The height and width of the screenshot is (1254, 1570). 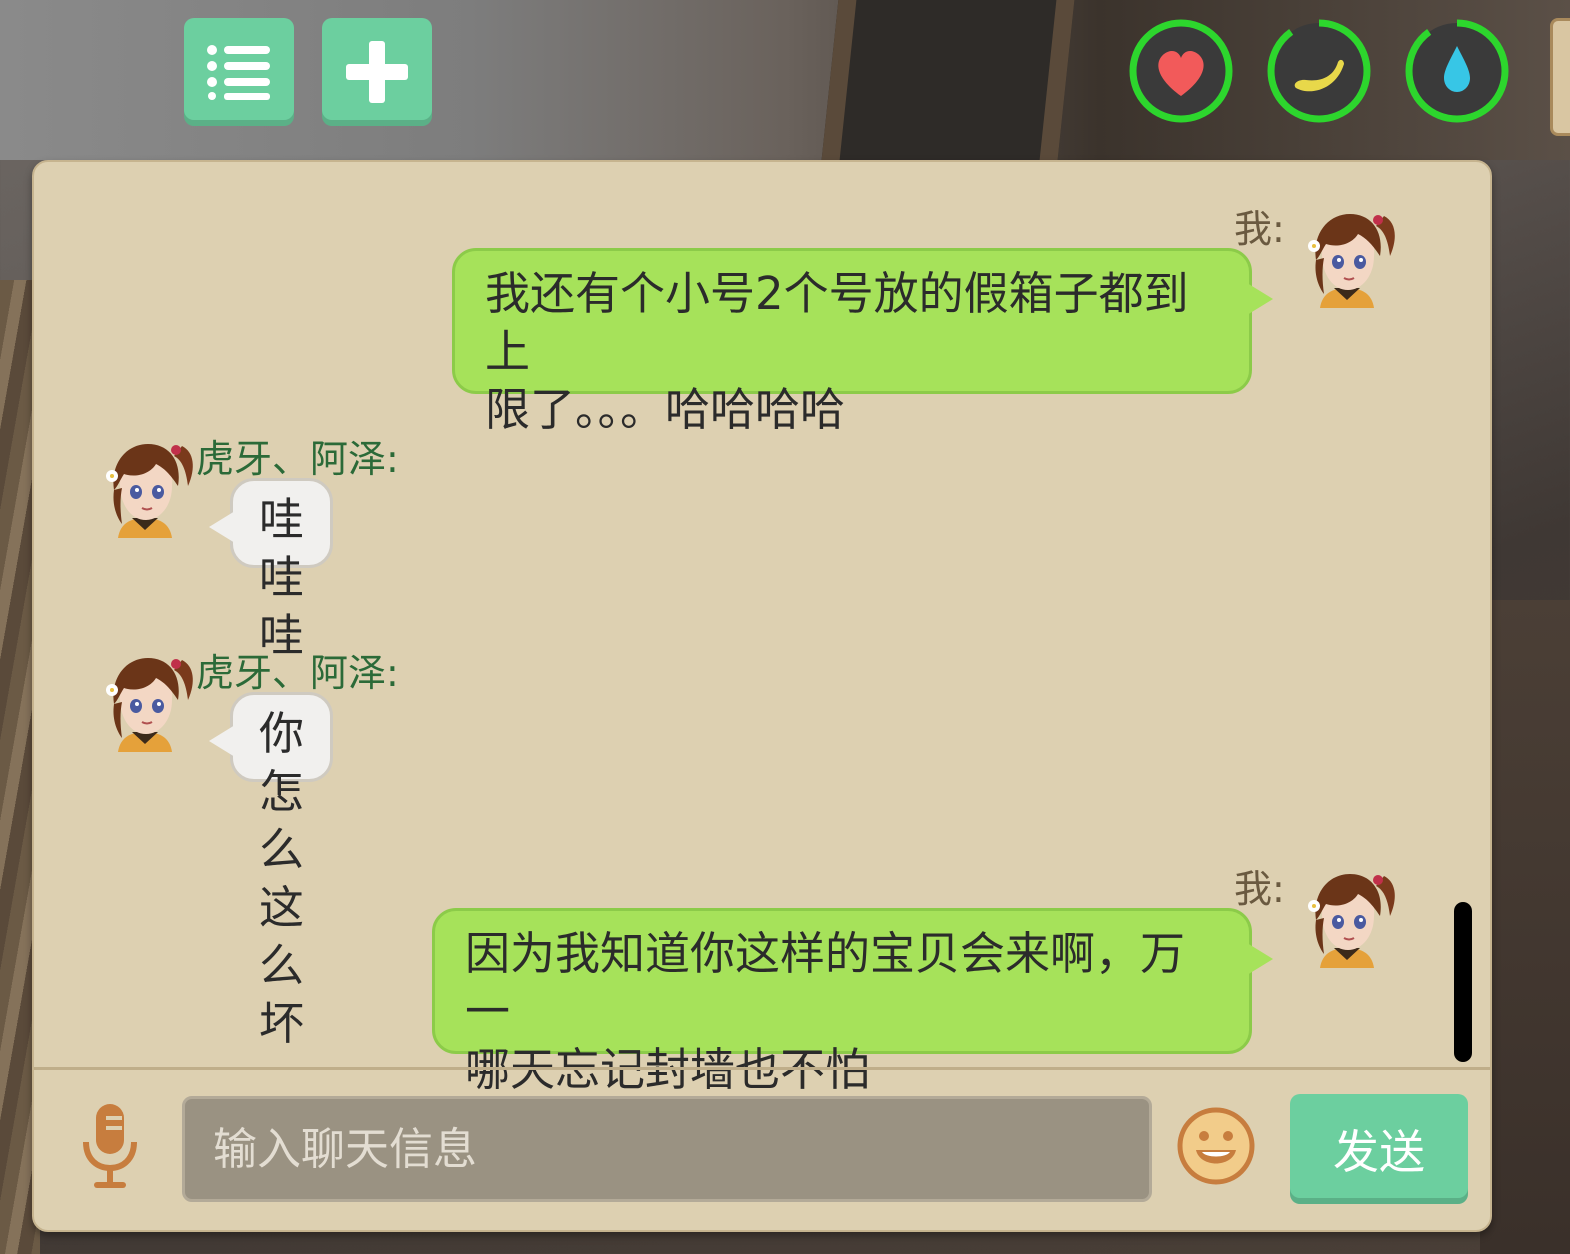 I want to click on voice-input-button, so click(x=110, y=1147).